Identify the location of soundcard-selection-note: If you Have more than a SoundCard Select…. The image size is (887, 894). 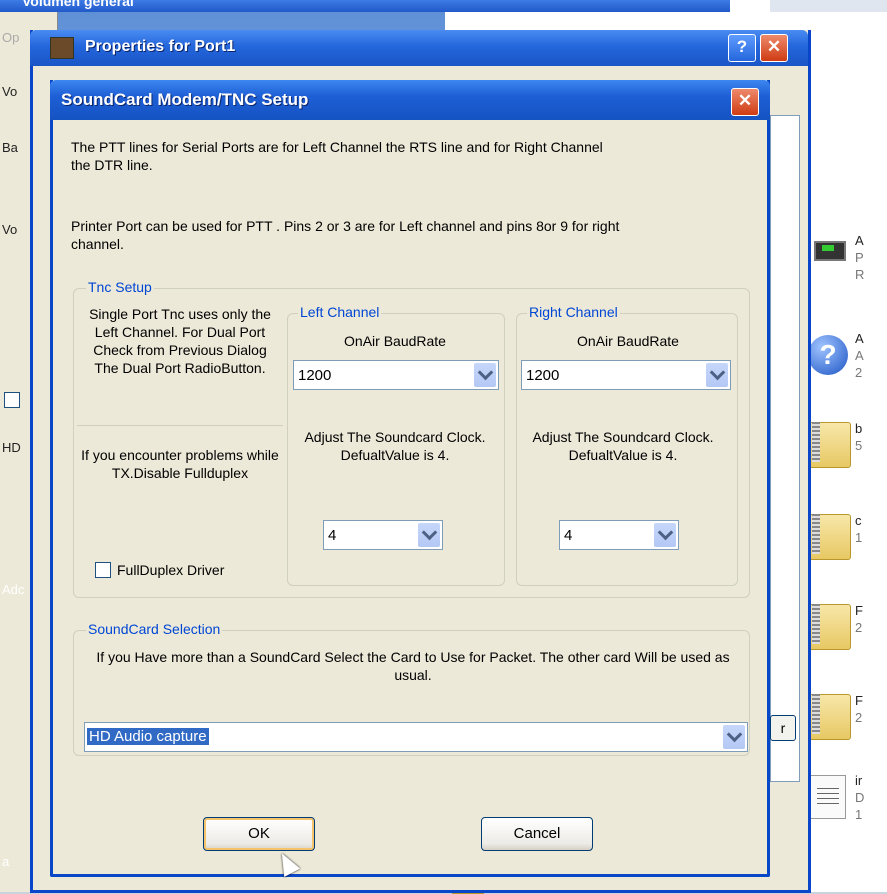
(413, 666).